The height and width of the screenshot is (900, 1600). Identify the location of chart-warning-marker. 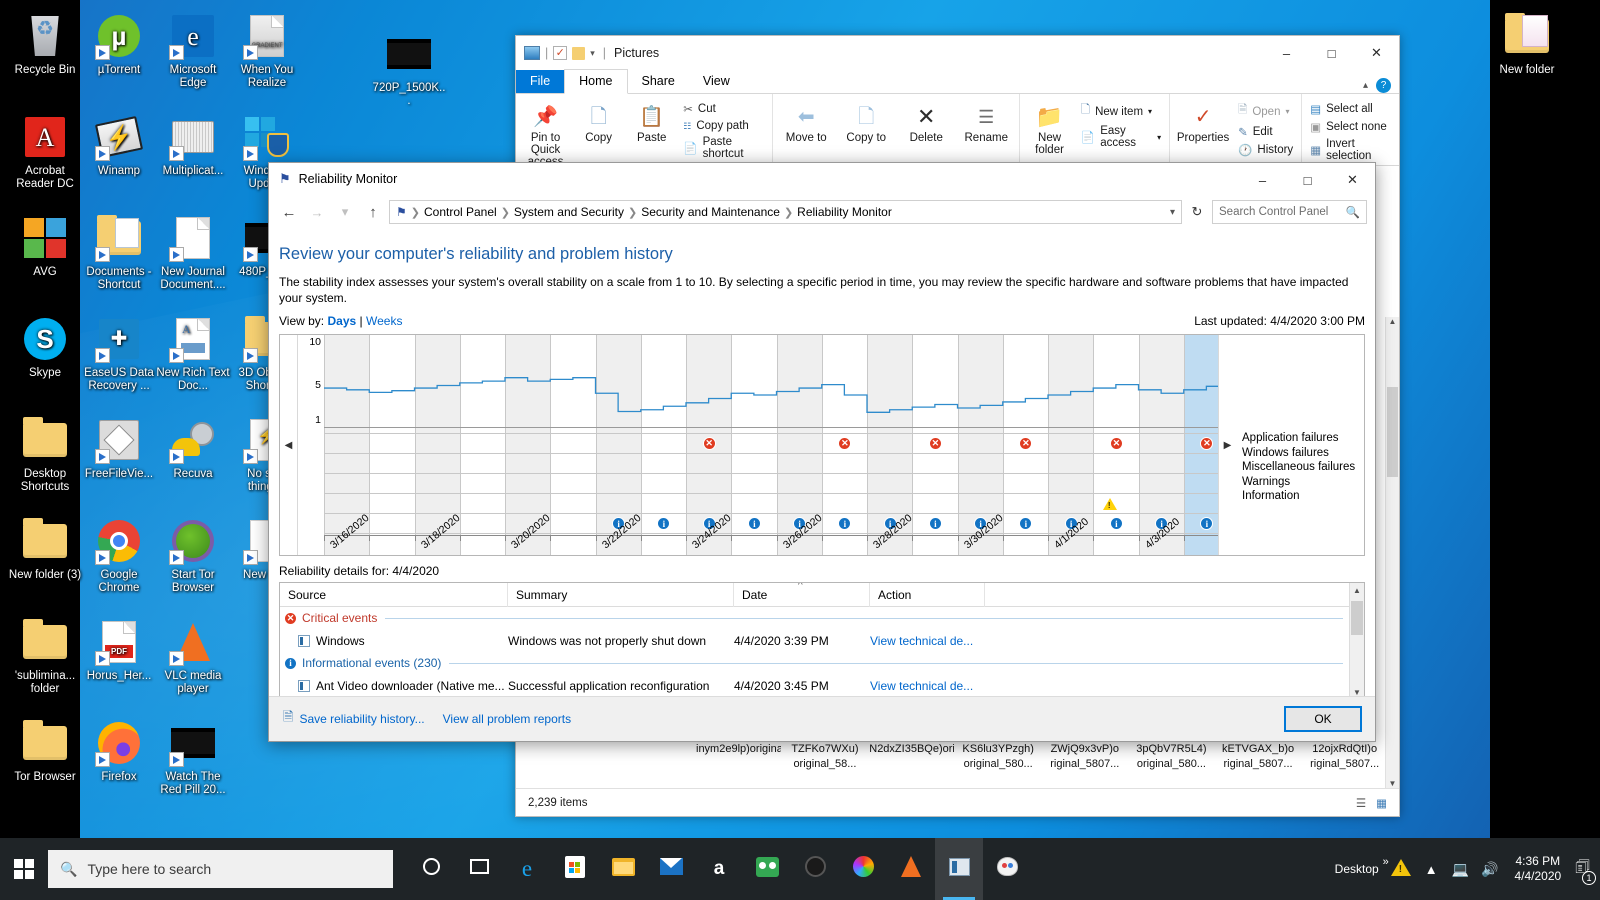
(1109, 504).